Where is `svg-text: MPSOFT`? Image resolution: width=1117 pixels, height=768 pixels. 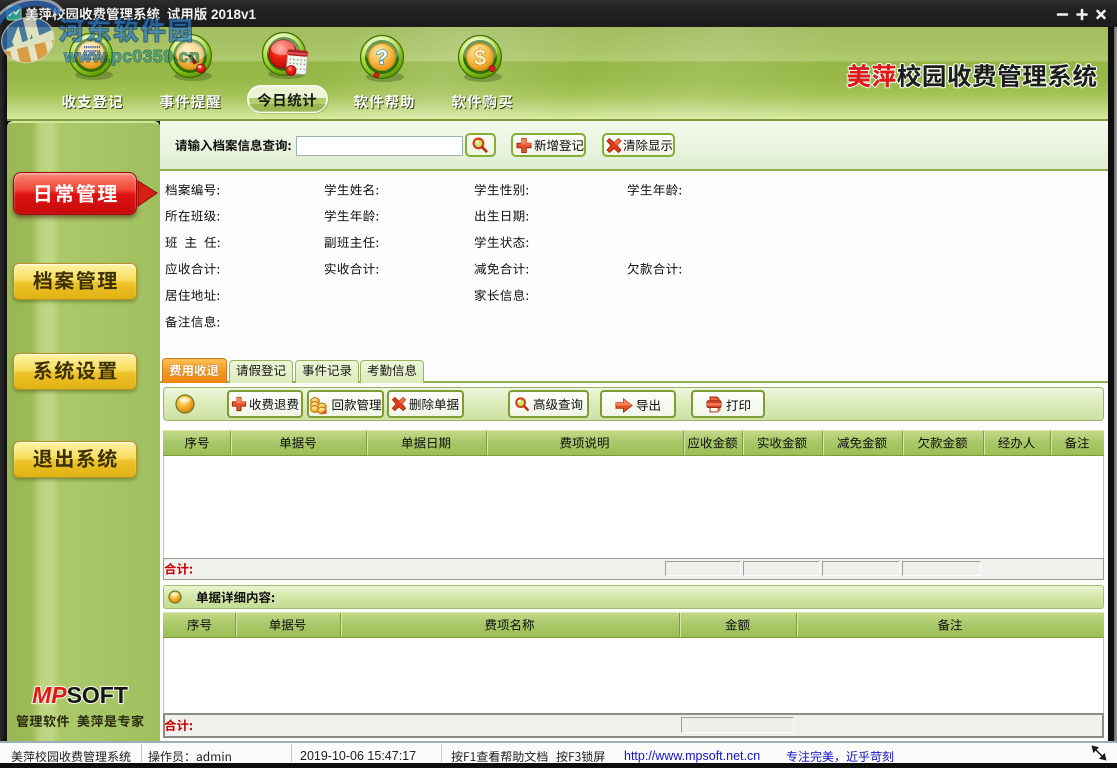 svg-text: MPSOFT is located at coordinates (80, 695).